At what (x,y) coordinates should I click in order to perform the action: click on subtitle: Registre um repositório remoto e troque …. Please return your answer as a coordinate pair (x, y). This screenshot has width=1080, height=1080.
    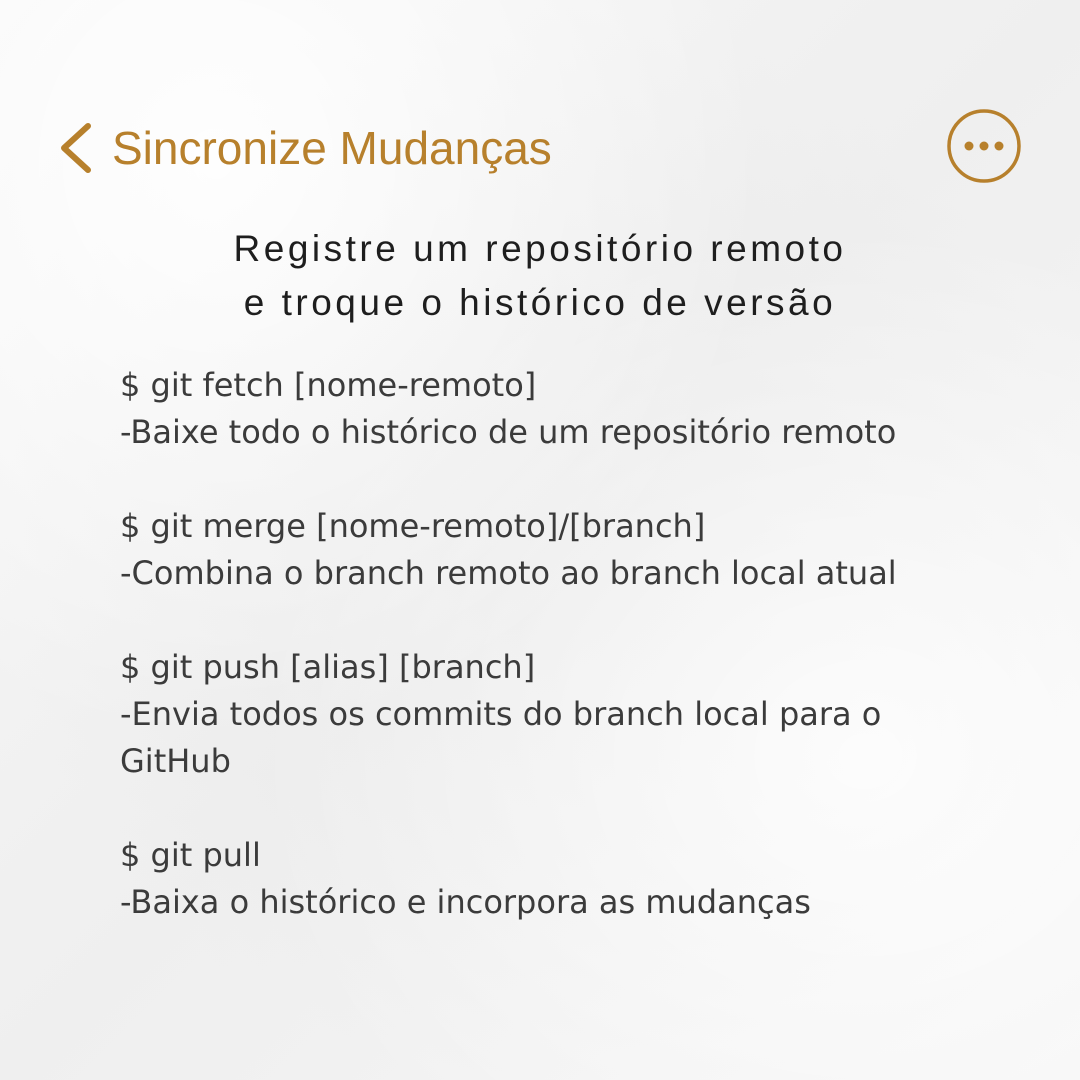
    Looking at the image, I should click on (540, 276).